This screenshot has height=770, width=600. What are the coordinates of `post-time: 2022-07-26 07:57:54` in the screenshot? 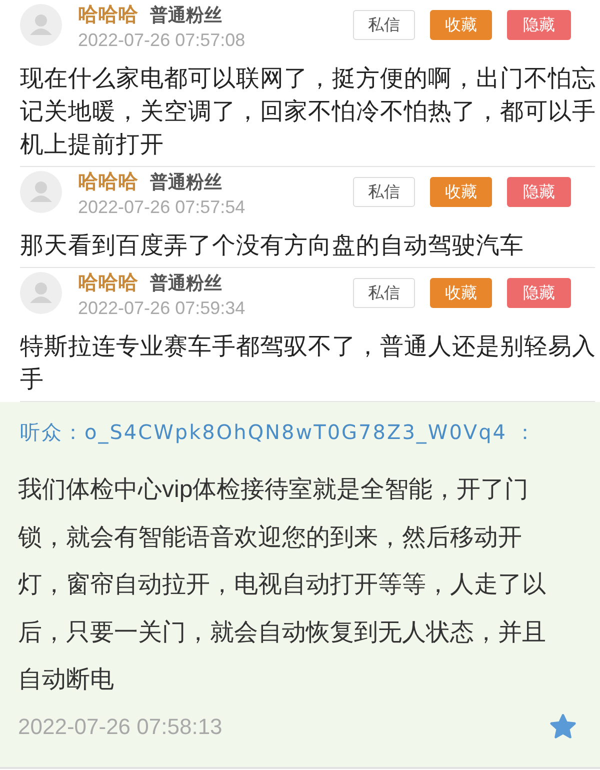 It's located at (162, 207).